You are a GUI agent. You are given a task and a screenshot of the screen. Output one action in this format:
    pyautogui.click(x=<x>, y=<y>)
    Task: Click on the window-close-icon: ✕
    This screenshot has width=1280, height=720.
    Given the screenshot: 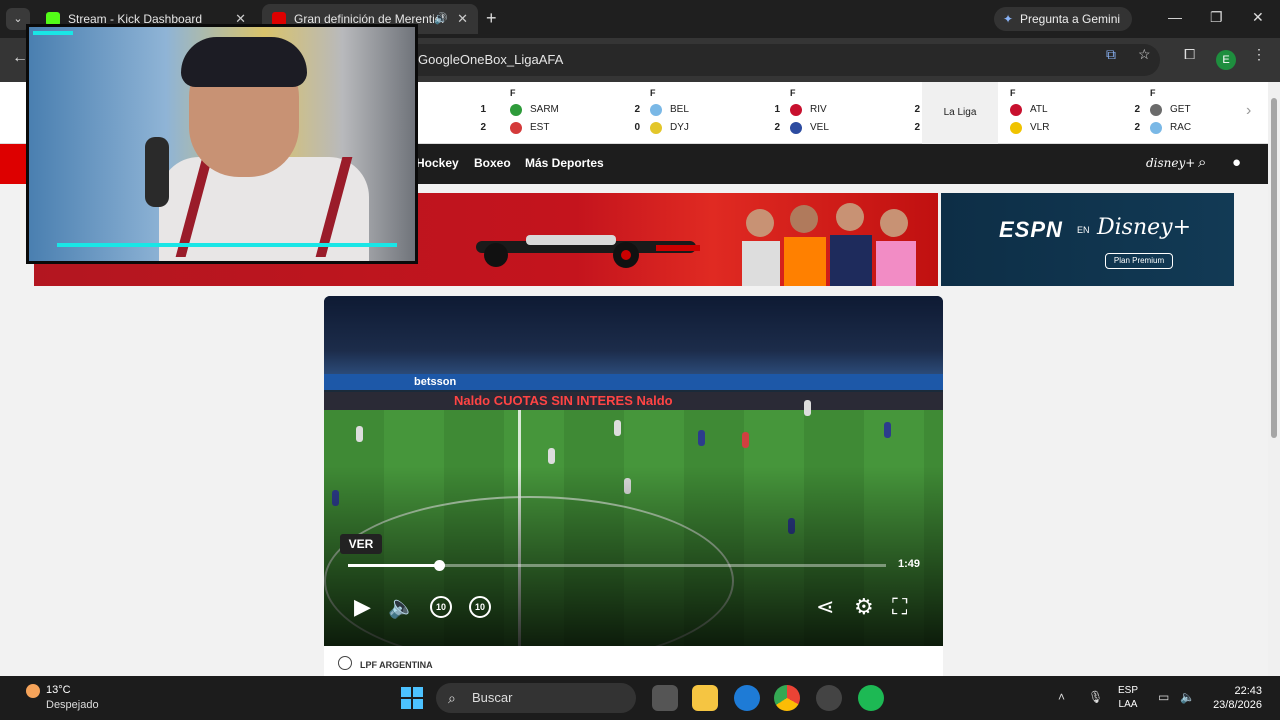 What is the action you would take?
    pyautogui.click(x=1258, y=17)
    